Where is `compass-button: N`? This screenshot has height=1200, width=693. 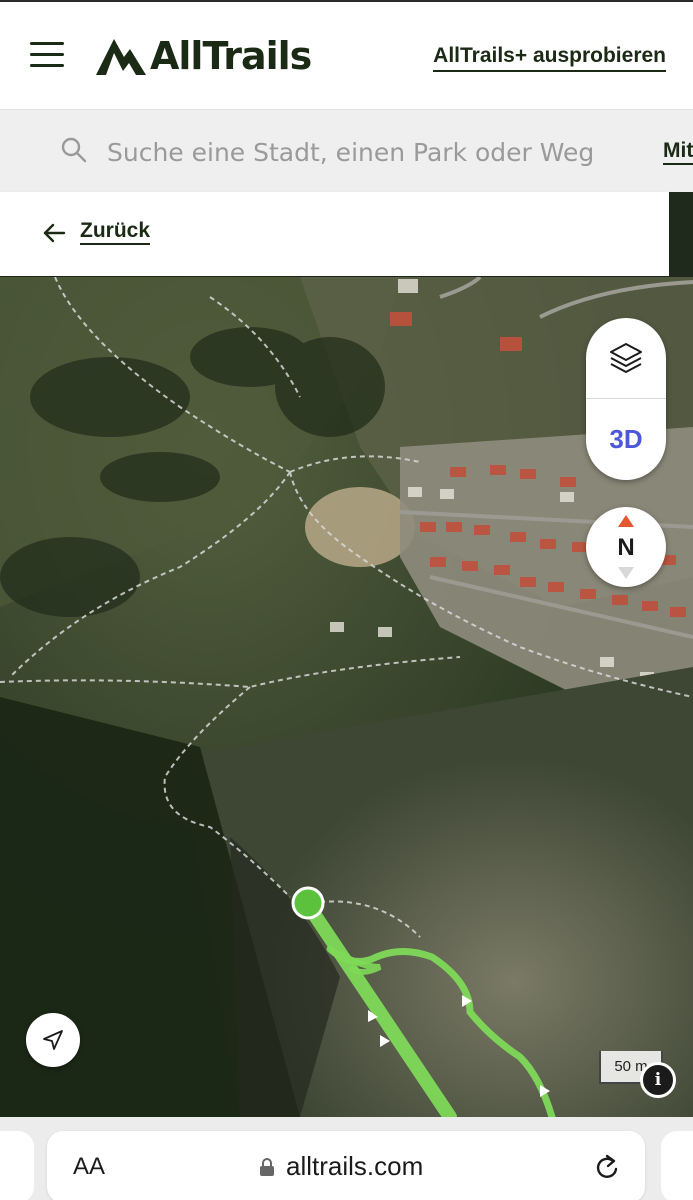 compass-button: N is located at coordinates (626, 547).